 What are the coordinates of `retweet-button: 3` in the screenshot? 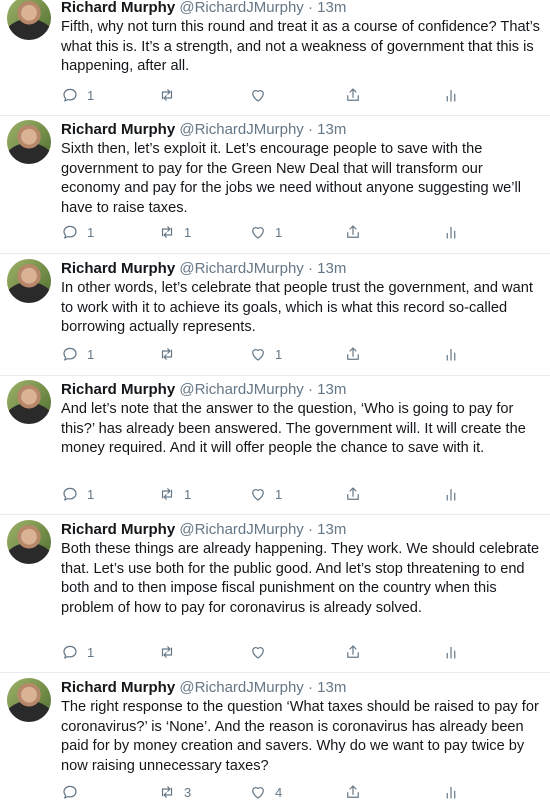 It's located at (174, 792).